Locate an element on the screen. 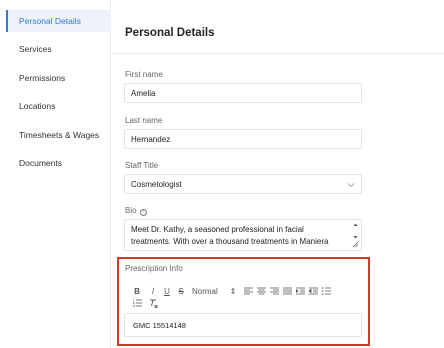 This screenshot has height=348, width=444. align-left-icon is located at coordinates (248, 291).